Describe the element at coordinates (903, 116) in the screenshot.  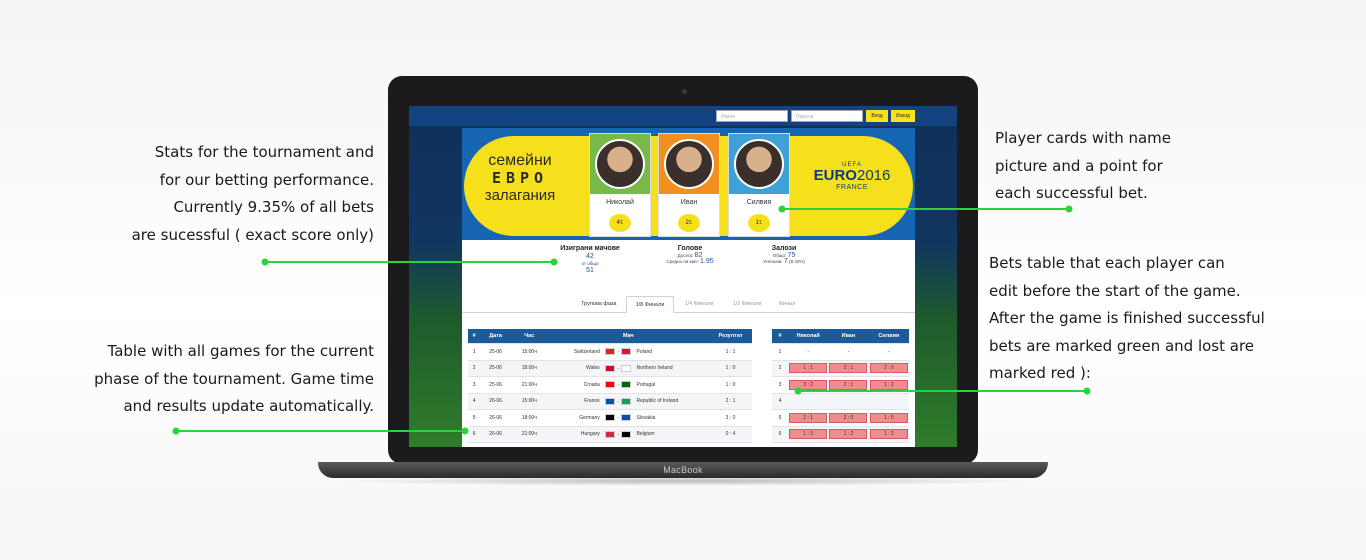
I see `logout-button: Изход` at that location.